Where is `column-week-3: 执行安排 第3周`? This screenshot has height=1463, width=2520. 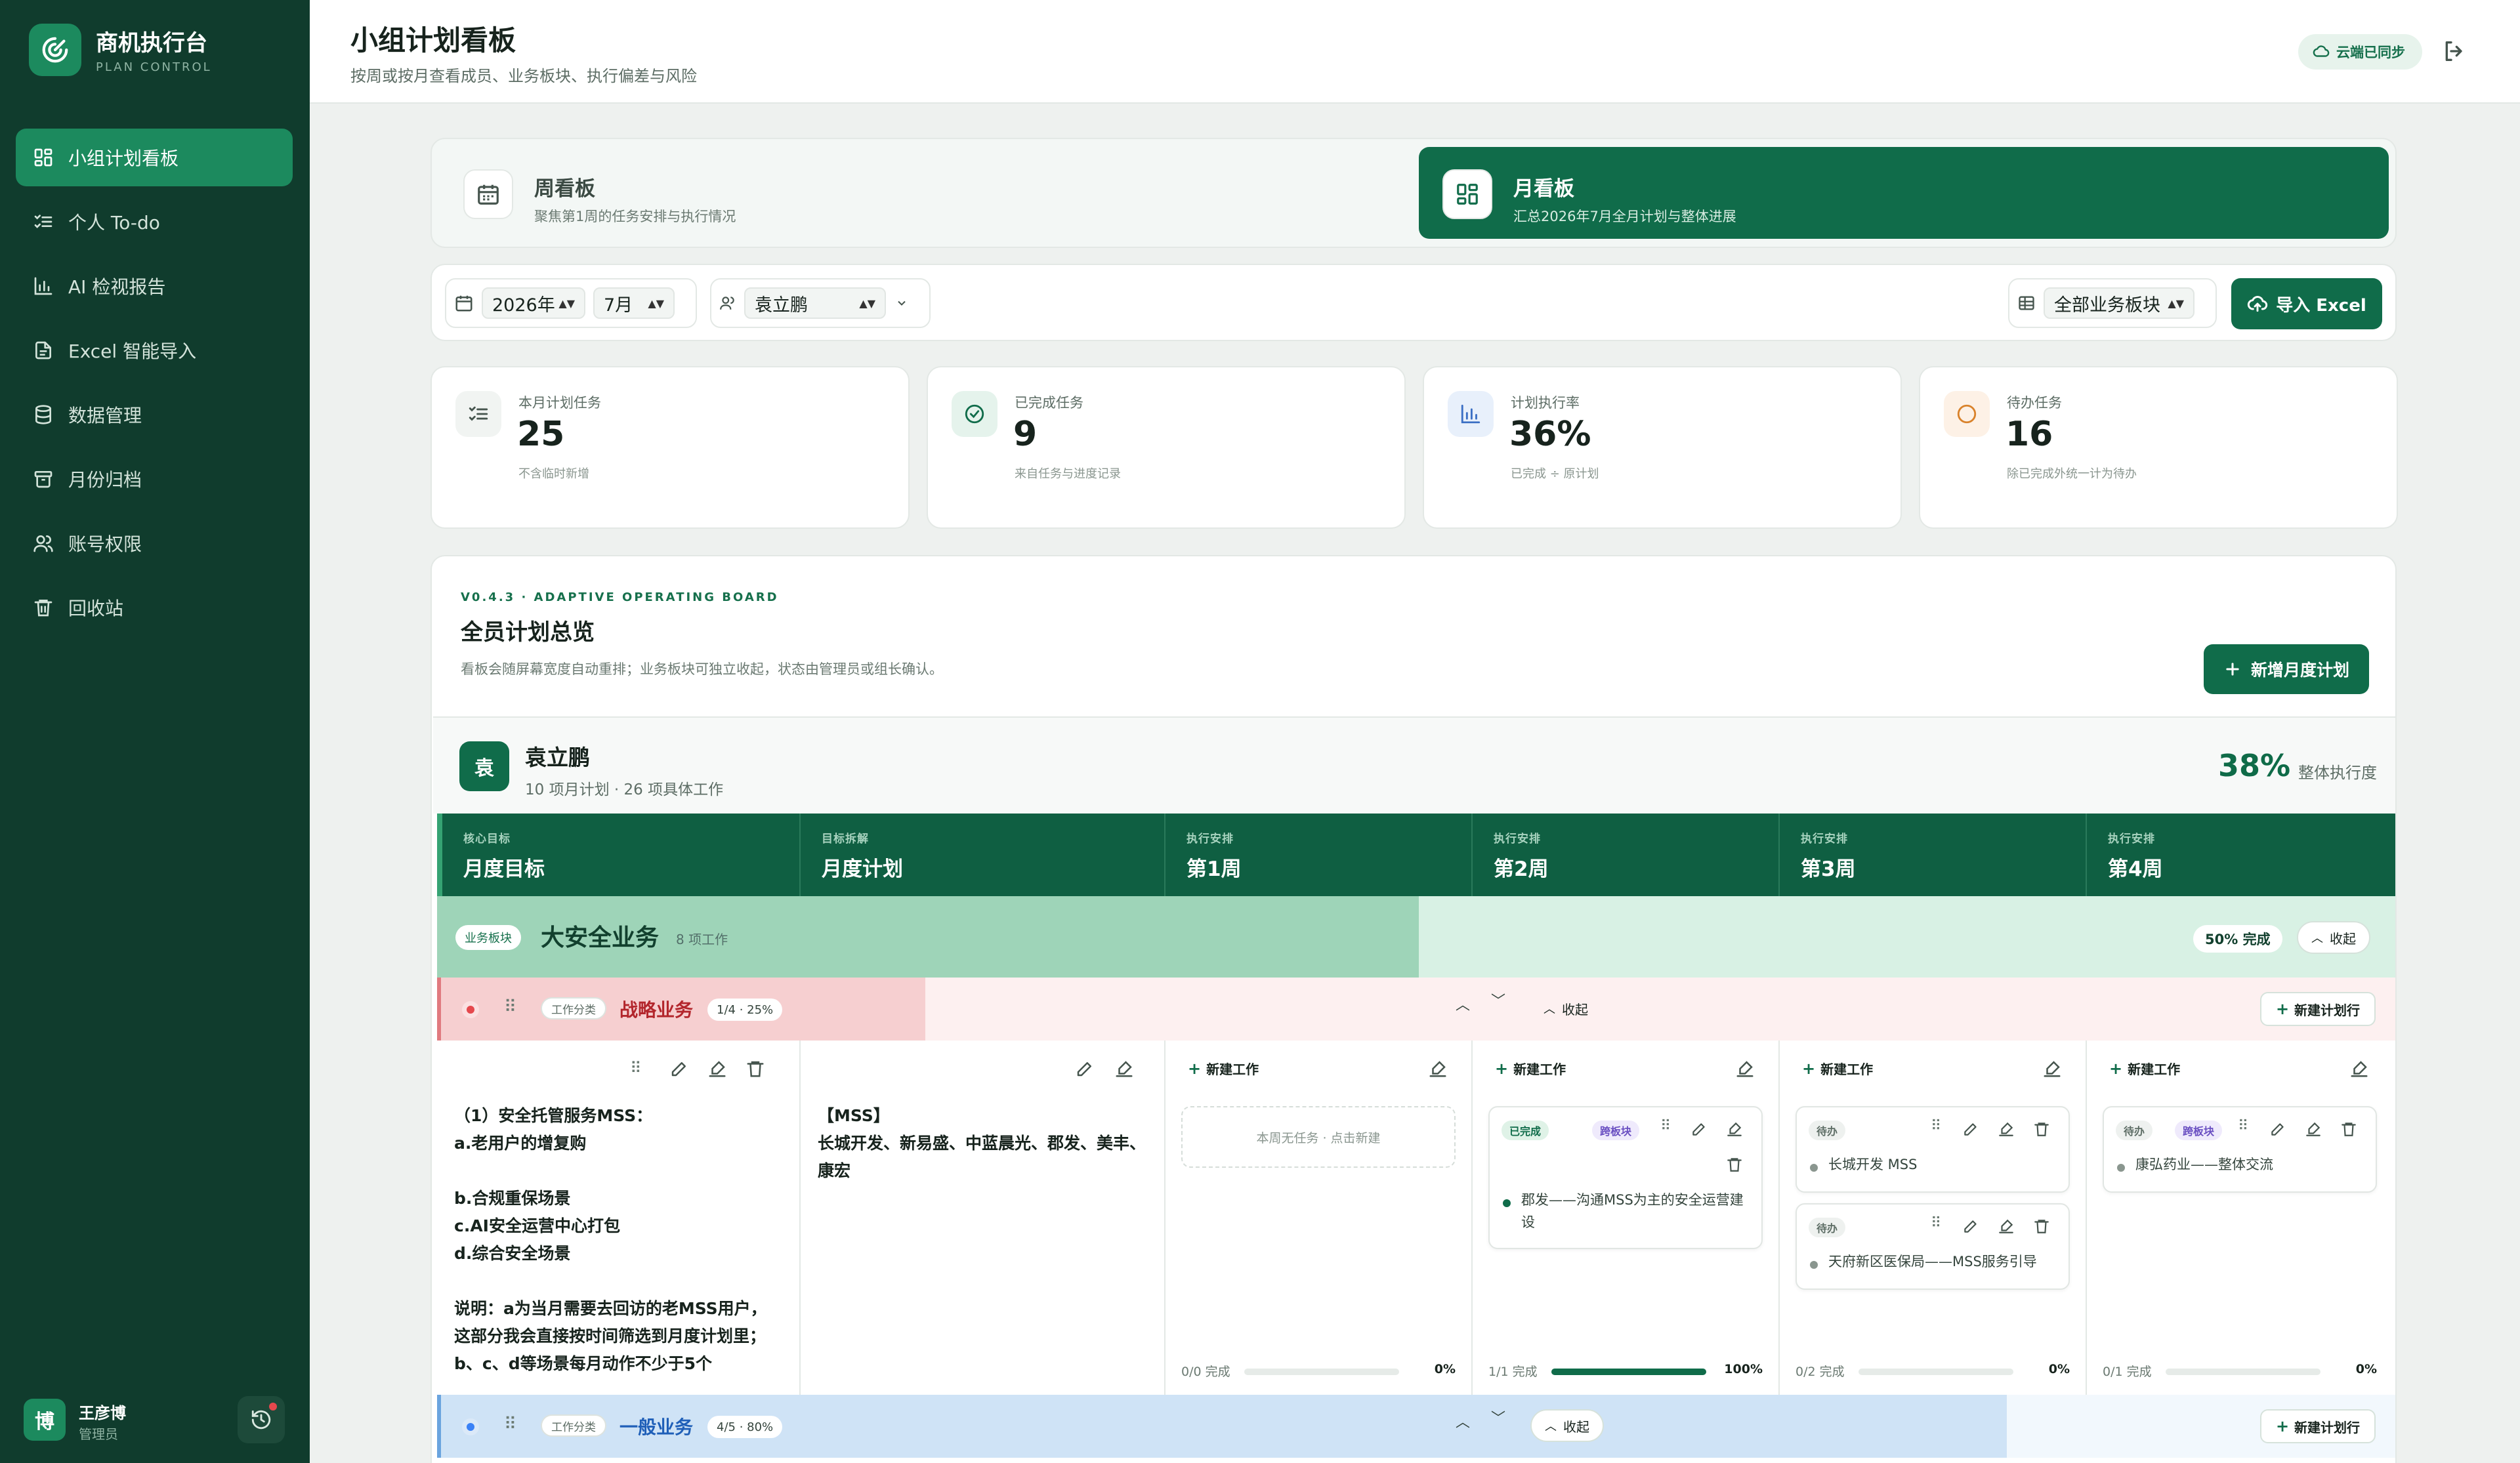 column-week-3: 执行安排 第3周 is located at coordinates (1933, 855).